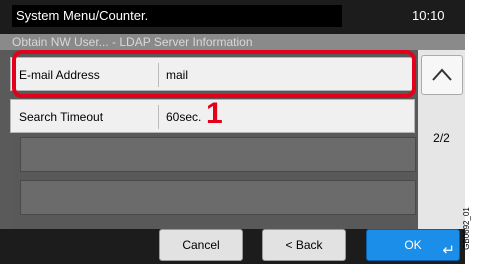 This screenshot has width=478, height=264. I want to click on callout-number: 1, so click(214, 113).